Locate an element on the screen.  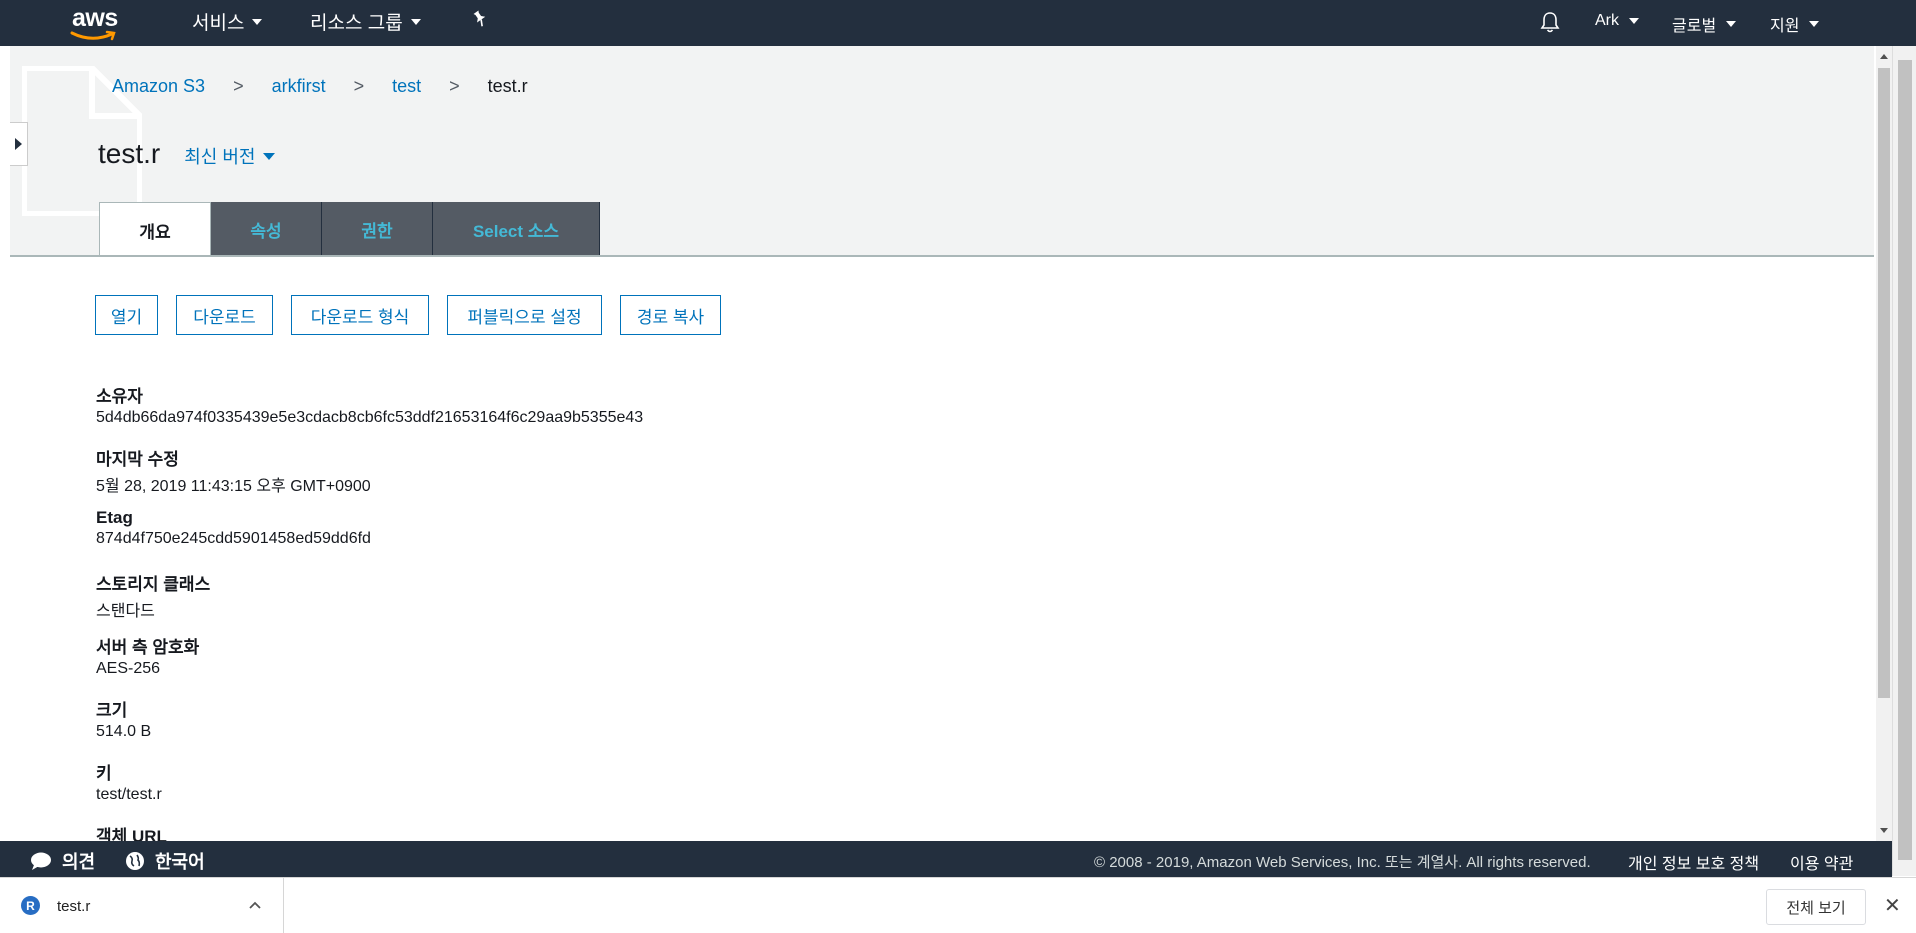
terms-link: 이용 약관 is located at coordinates (1821, 862).